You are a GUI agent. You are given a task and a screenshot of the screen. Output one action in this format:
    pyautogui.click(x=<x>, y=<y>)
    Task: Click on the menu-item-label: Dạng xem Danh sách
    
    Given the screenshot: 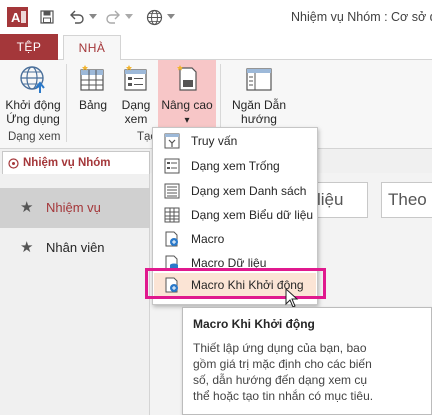 What is the action you would take?
    pyautogui.click(x=249, y=191)
    